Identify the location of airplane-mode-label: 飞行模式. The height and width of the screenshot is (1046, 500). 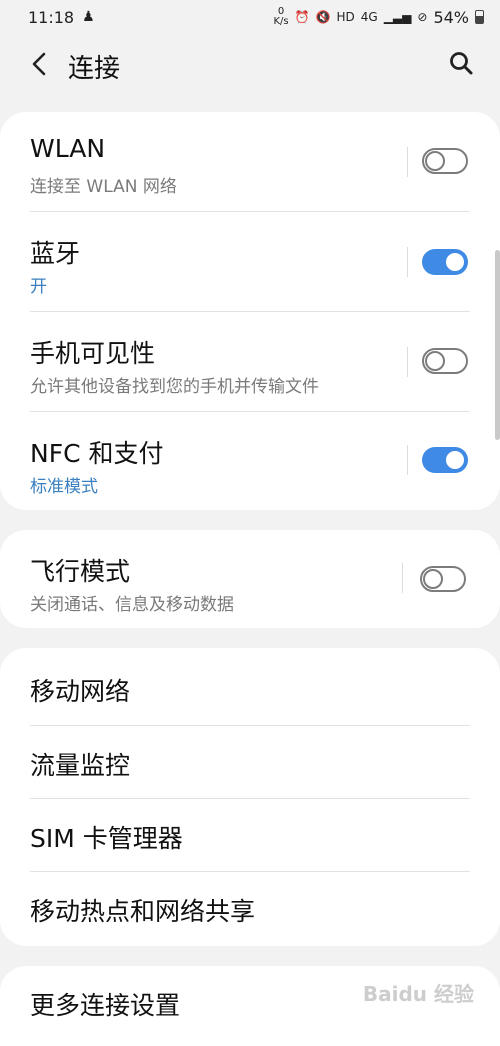
(80, 571).